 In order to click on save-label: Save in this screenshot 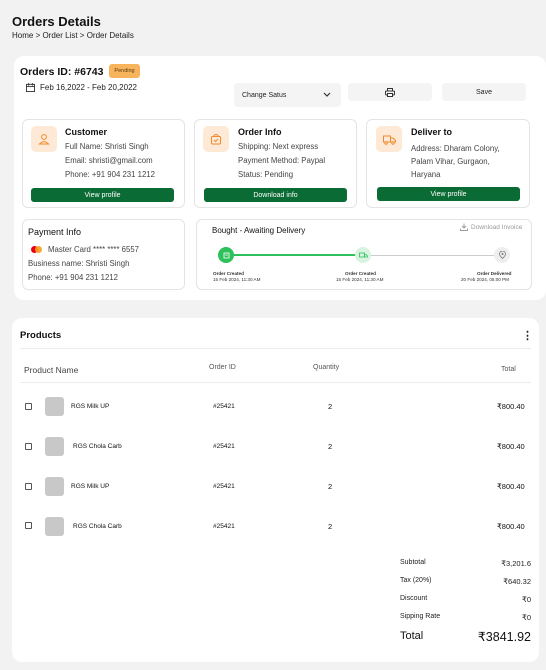, I will do `click(484, 92)`.